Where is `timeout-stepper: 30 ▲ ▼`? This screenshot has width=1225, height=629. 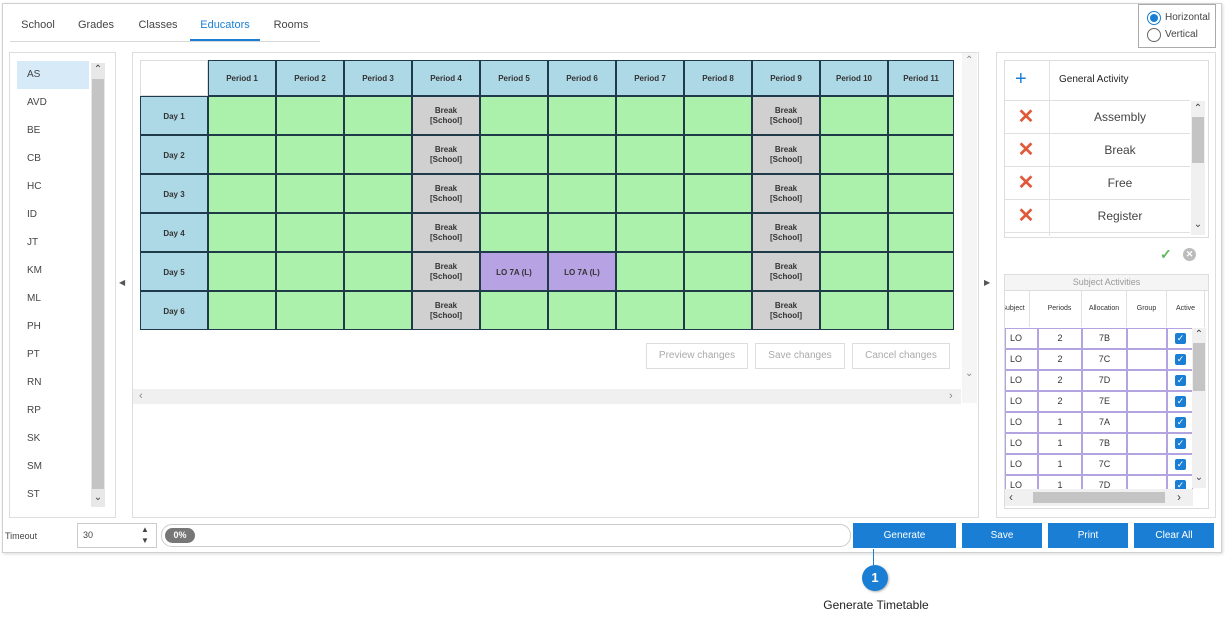 timeout-stepper: 30 ▲ ▼ is located at coordinates (117, 535).